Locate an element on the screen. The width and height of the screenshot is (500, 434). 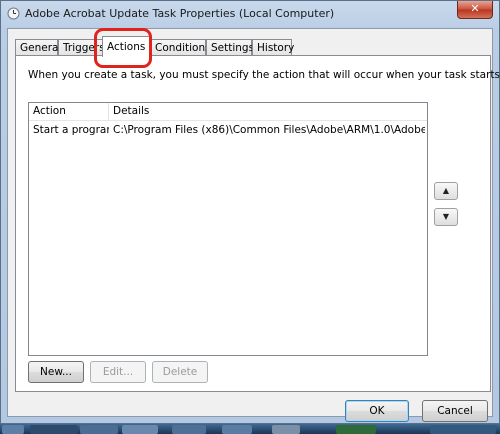
close-button: ✕ is located at coordinates (475, 10).